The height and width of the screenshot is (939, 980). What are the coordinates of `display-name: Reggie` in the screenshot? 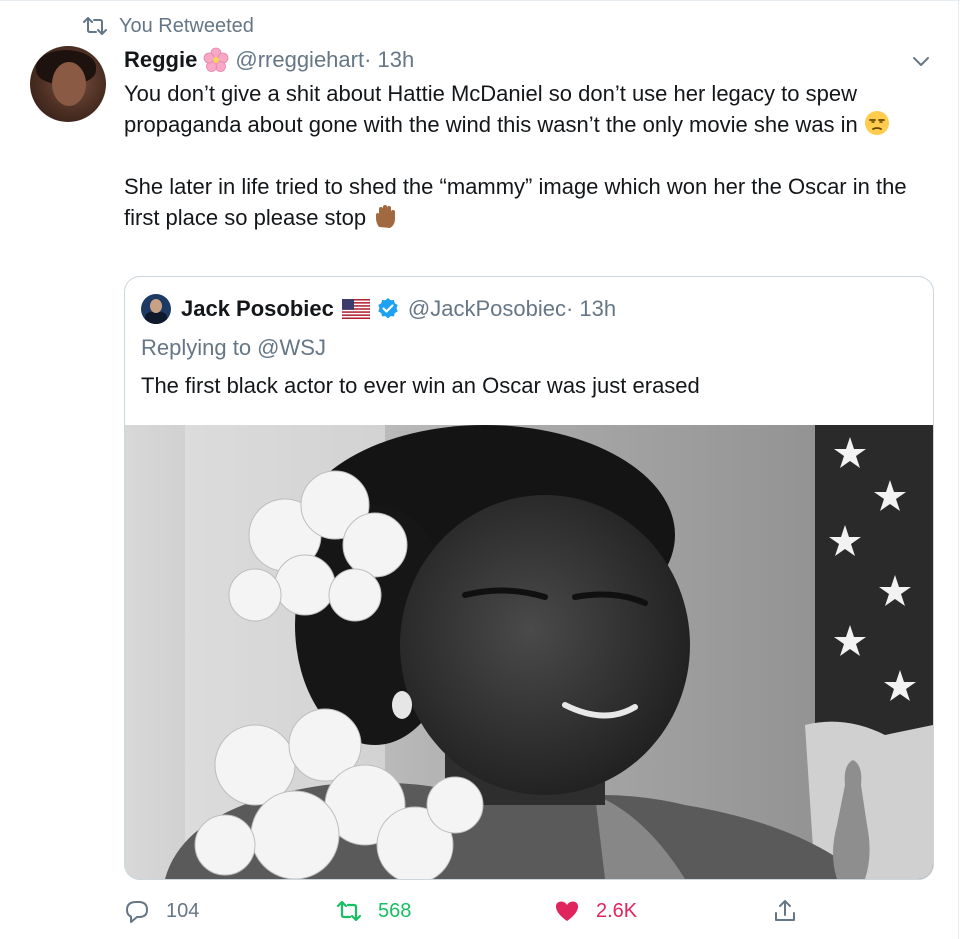 It's located at (160, 60).